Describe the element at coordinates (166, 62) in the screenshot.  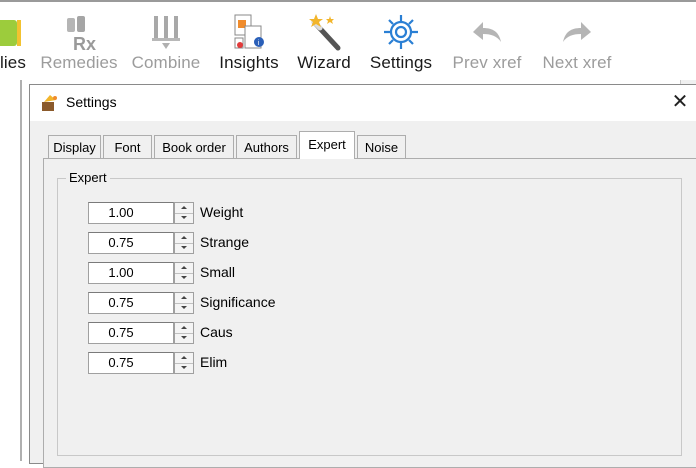
I see `toolbar-label: Combine` at that location.